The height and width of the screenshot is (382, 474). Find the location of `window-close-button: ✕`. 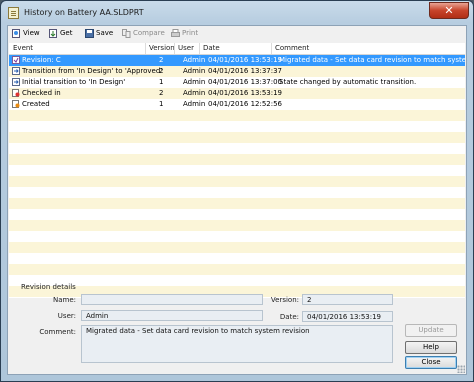

window-close-button: ✕ is located at coordinates (449, 10).